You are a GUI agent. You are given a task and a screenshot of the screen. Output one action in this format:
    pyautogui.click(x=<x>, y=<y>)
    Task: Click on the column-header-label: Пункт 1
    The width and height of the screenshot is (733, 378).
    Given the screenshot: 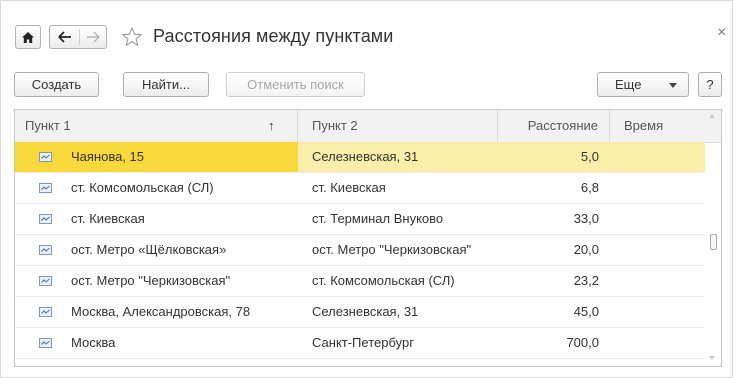 What is the action you would take?
    pyautogui.click(x=48, y=125)
    